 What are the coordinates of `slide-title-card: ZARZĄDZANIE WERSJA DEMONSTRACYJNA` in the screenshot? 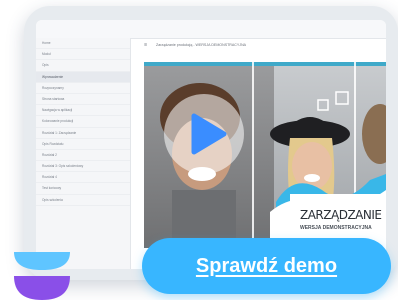 It's located at (338, 218).